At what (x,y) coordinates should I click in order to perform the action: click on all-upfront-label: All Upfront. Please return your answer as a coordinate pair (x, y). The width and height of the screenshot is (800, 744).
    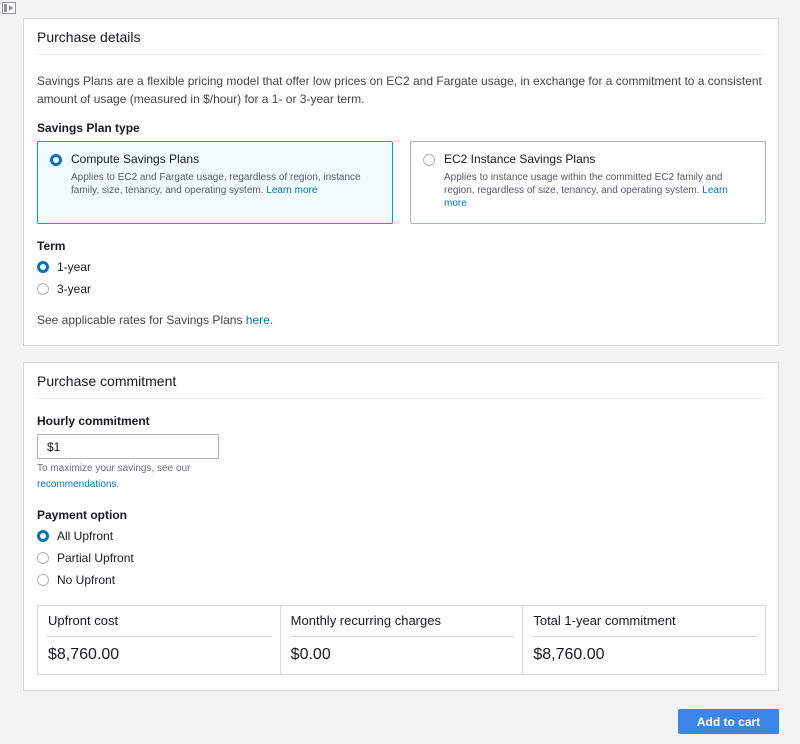
    Looking at the image, I should click on (85, 536).